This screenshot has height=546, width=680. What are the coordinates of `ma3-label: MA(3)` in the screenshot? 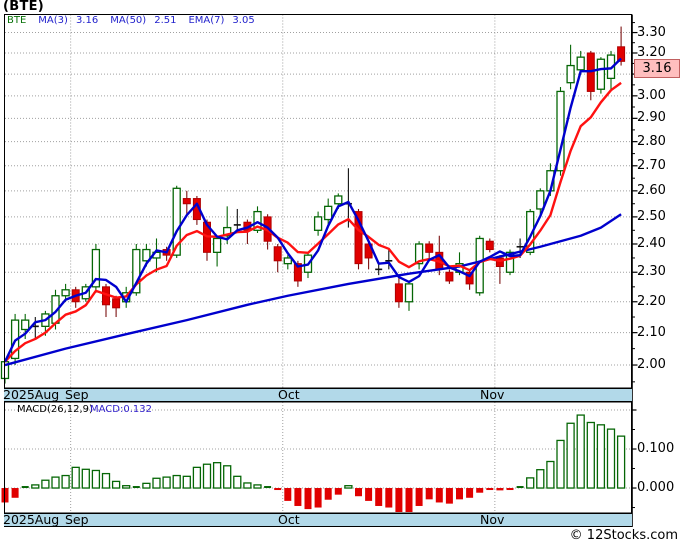 It's located at (53, 20).